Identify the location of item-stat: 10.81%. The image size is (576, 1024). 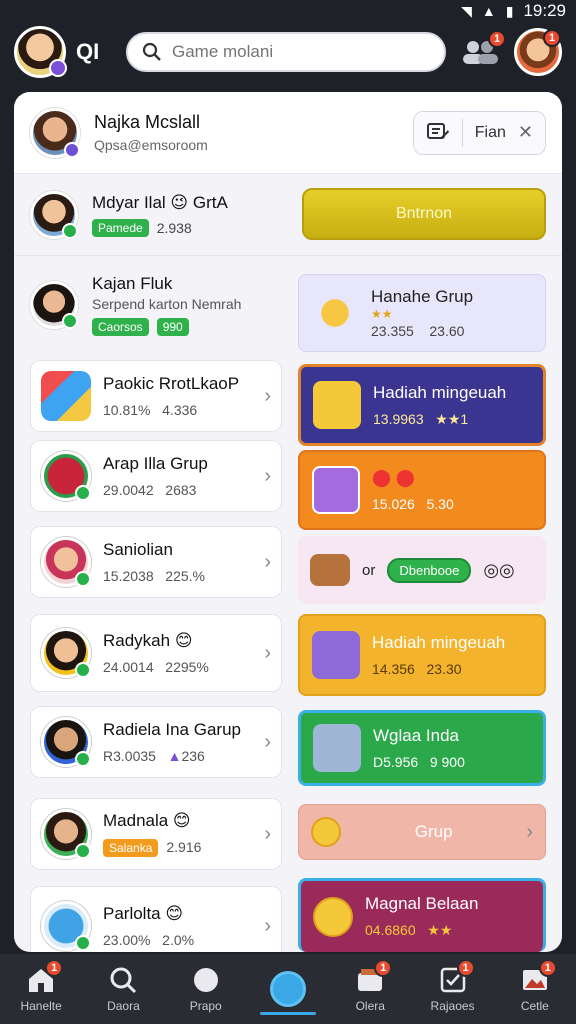
(127, 410).